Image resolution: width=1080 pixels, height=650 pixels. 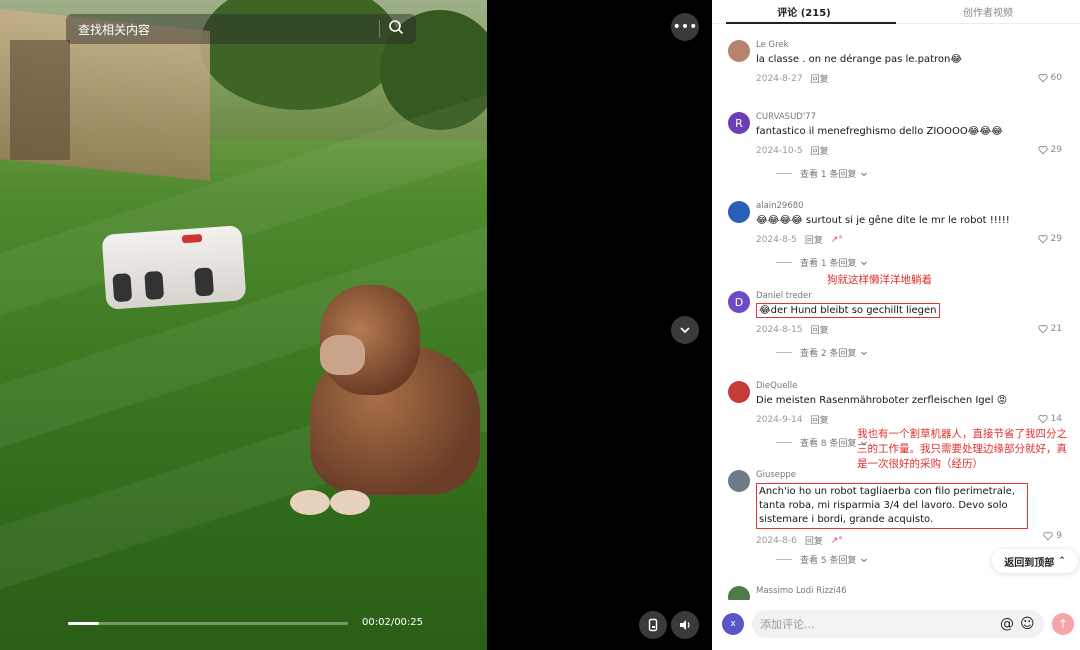 I want to click on search-icon, so click(x=396, y=29).